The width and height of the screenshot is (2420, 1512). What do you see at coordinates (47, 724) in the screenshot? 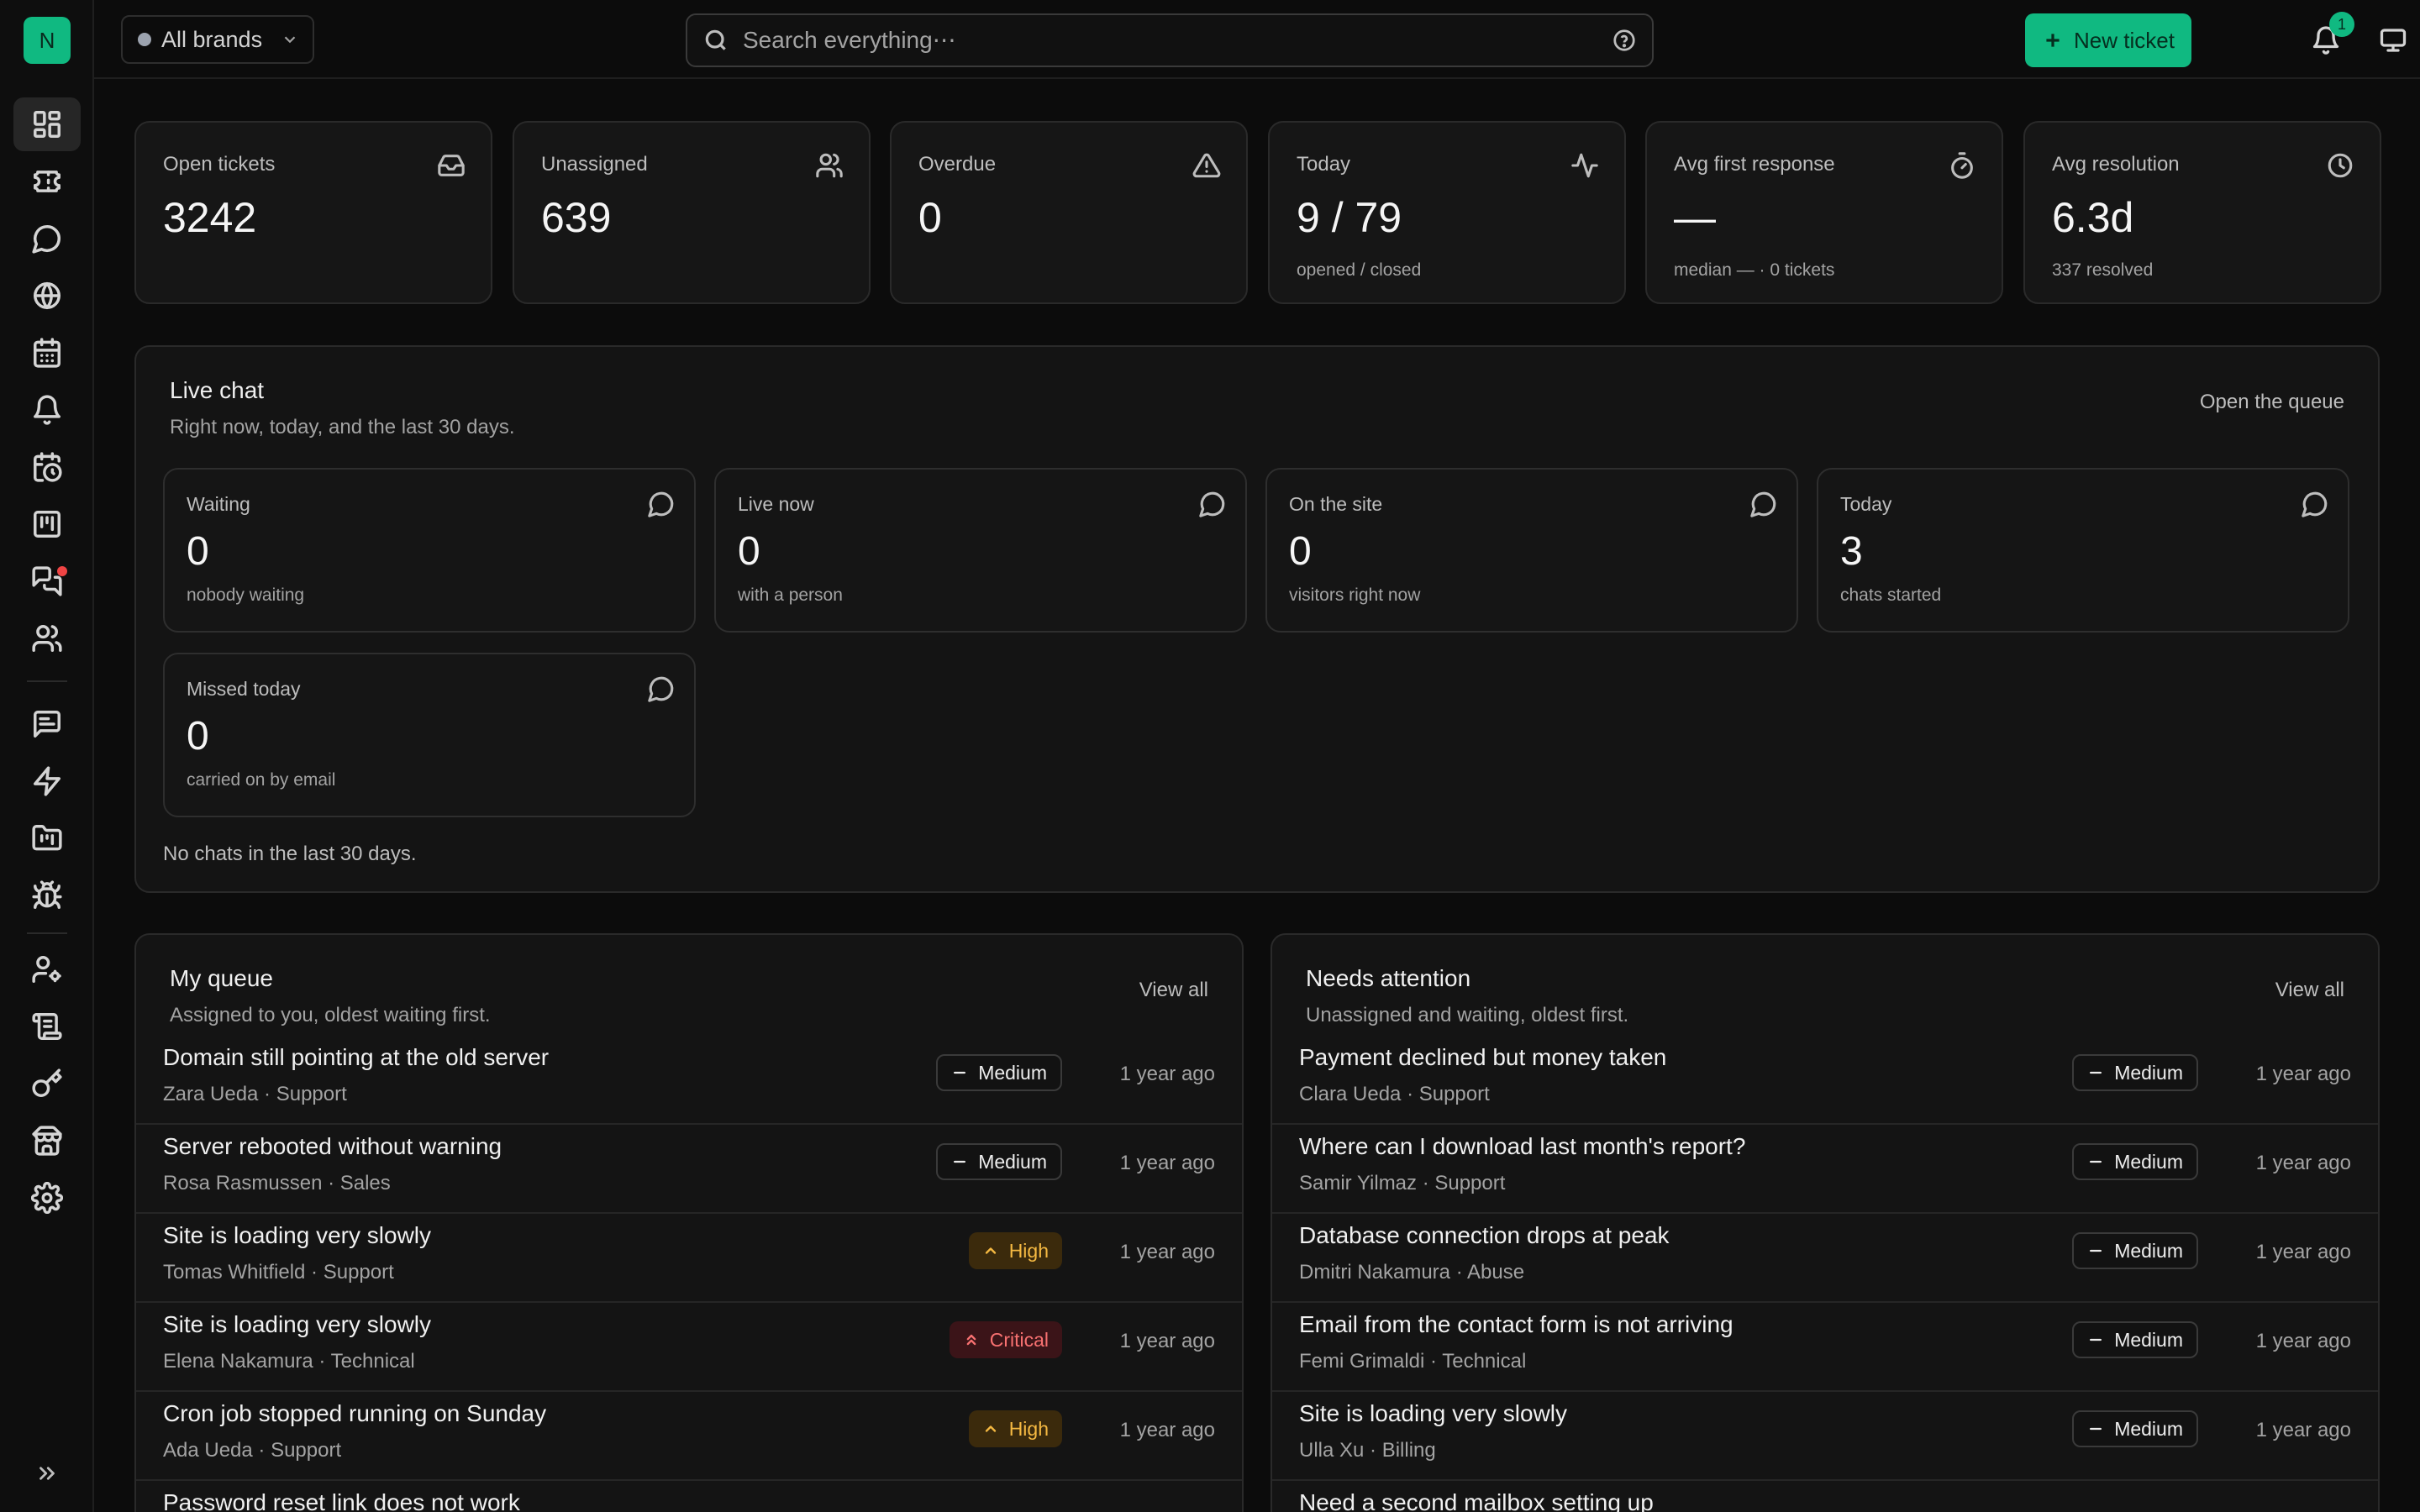
I see `sidebar-item-message-square-text` at bounding box center [47, 724].